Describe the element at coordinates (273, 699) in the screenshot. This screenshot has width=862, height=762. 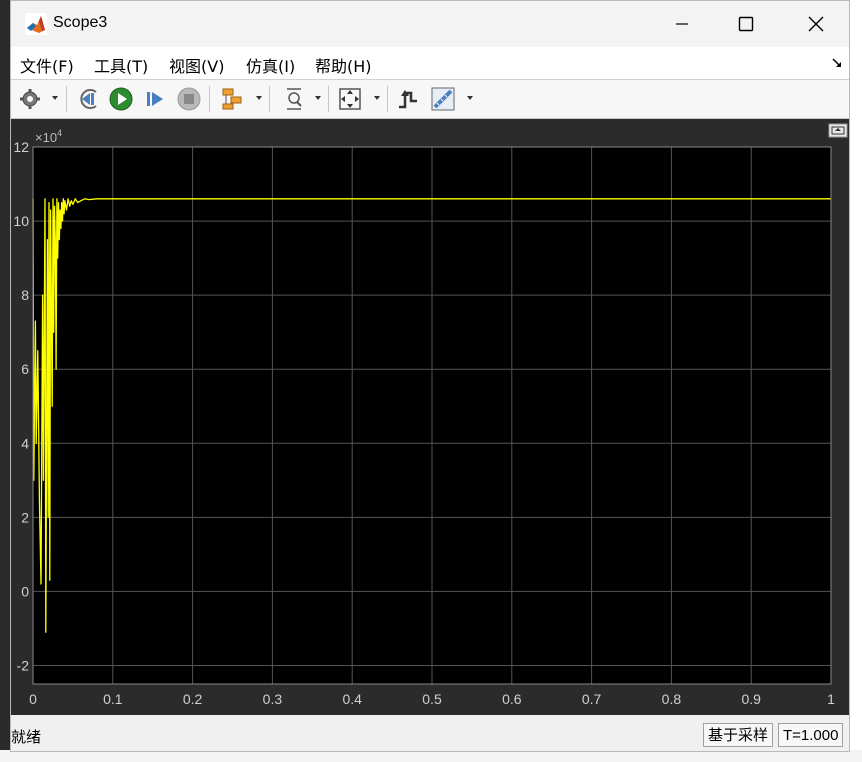
I see `x-tick-label: 0.3` at that location.